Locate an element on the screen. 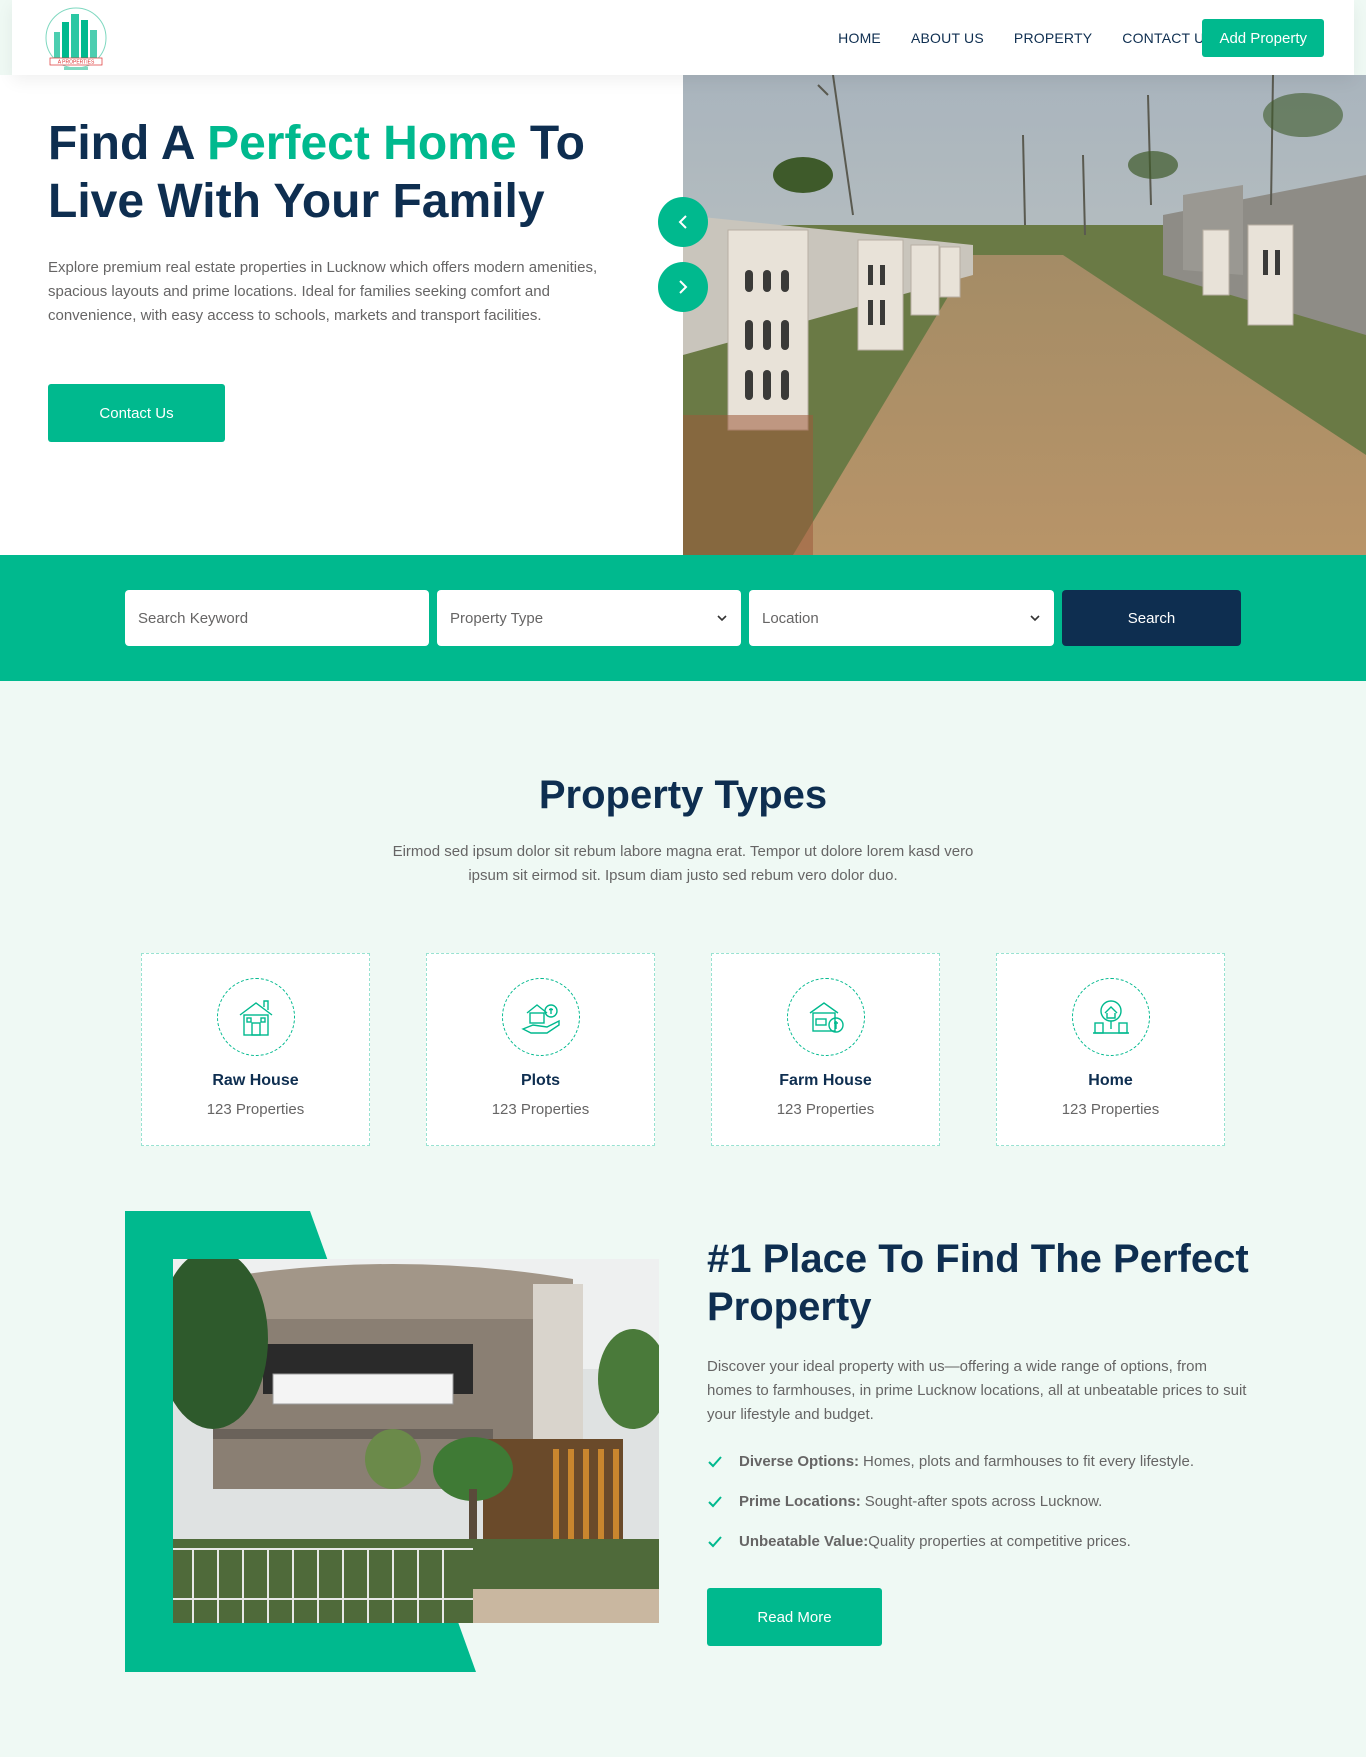  nav-property: PROPERTY is located at coordinates (1053, 38).